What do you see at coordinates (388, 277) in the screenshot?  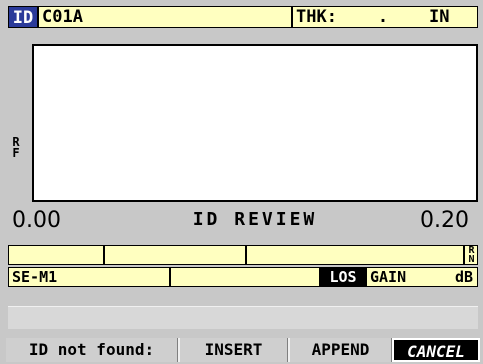 I see `gain-label: GAIN` at bounding box center [388, 277].